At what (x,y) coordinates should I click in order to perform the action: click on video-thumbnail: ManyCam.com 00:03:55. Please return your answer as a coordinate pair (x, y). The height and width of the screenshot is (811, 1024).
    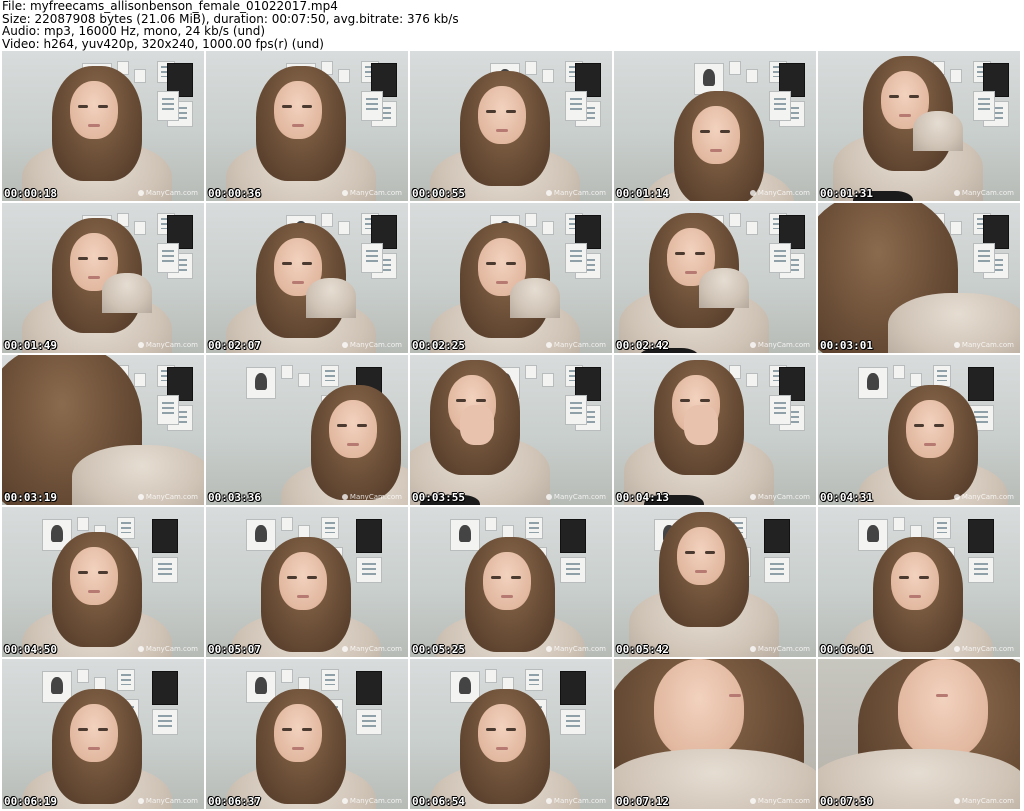
    Looking at the image, I should click on (511, 430).